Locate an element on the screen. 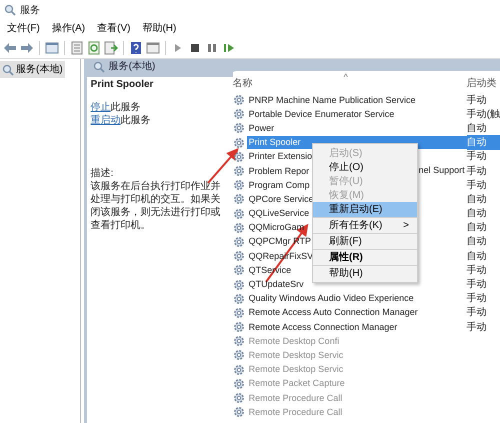  forward-arrow-icon is located at coordinates (27, 47).